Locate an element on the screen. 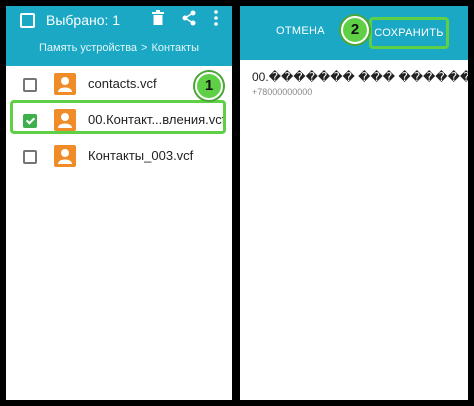 Image resolution: width=474 pixels, height=406 pixels. breadcrumb-current: Контакты is located at coordinates (175, 48).